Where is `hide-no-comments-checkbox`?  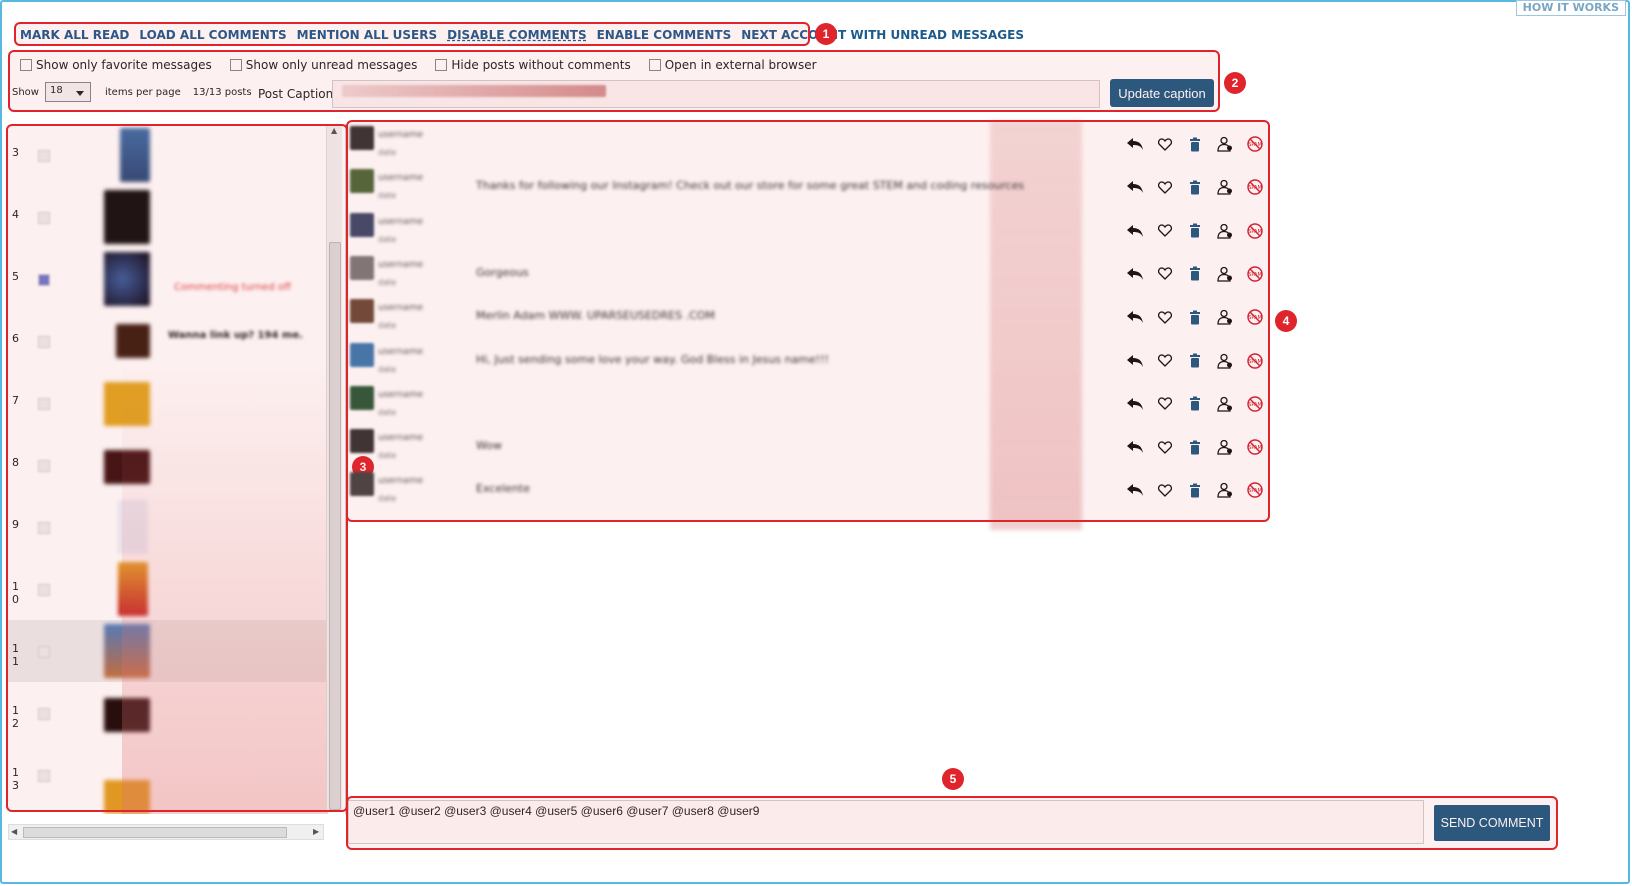
hide-no-comments-checkbox is located at coordinates (441, 65).